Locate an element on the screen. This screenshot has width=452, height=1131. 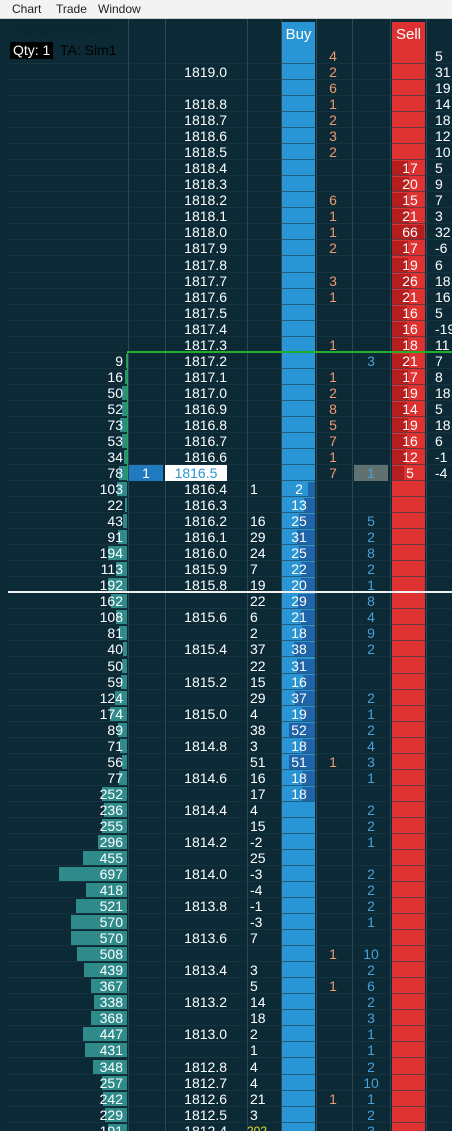
price-level: 1814.4 is located at coordinates (196, 810).